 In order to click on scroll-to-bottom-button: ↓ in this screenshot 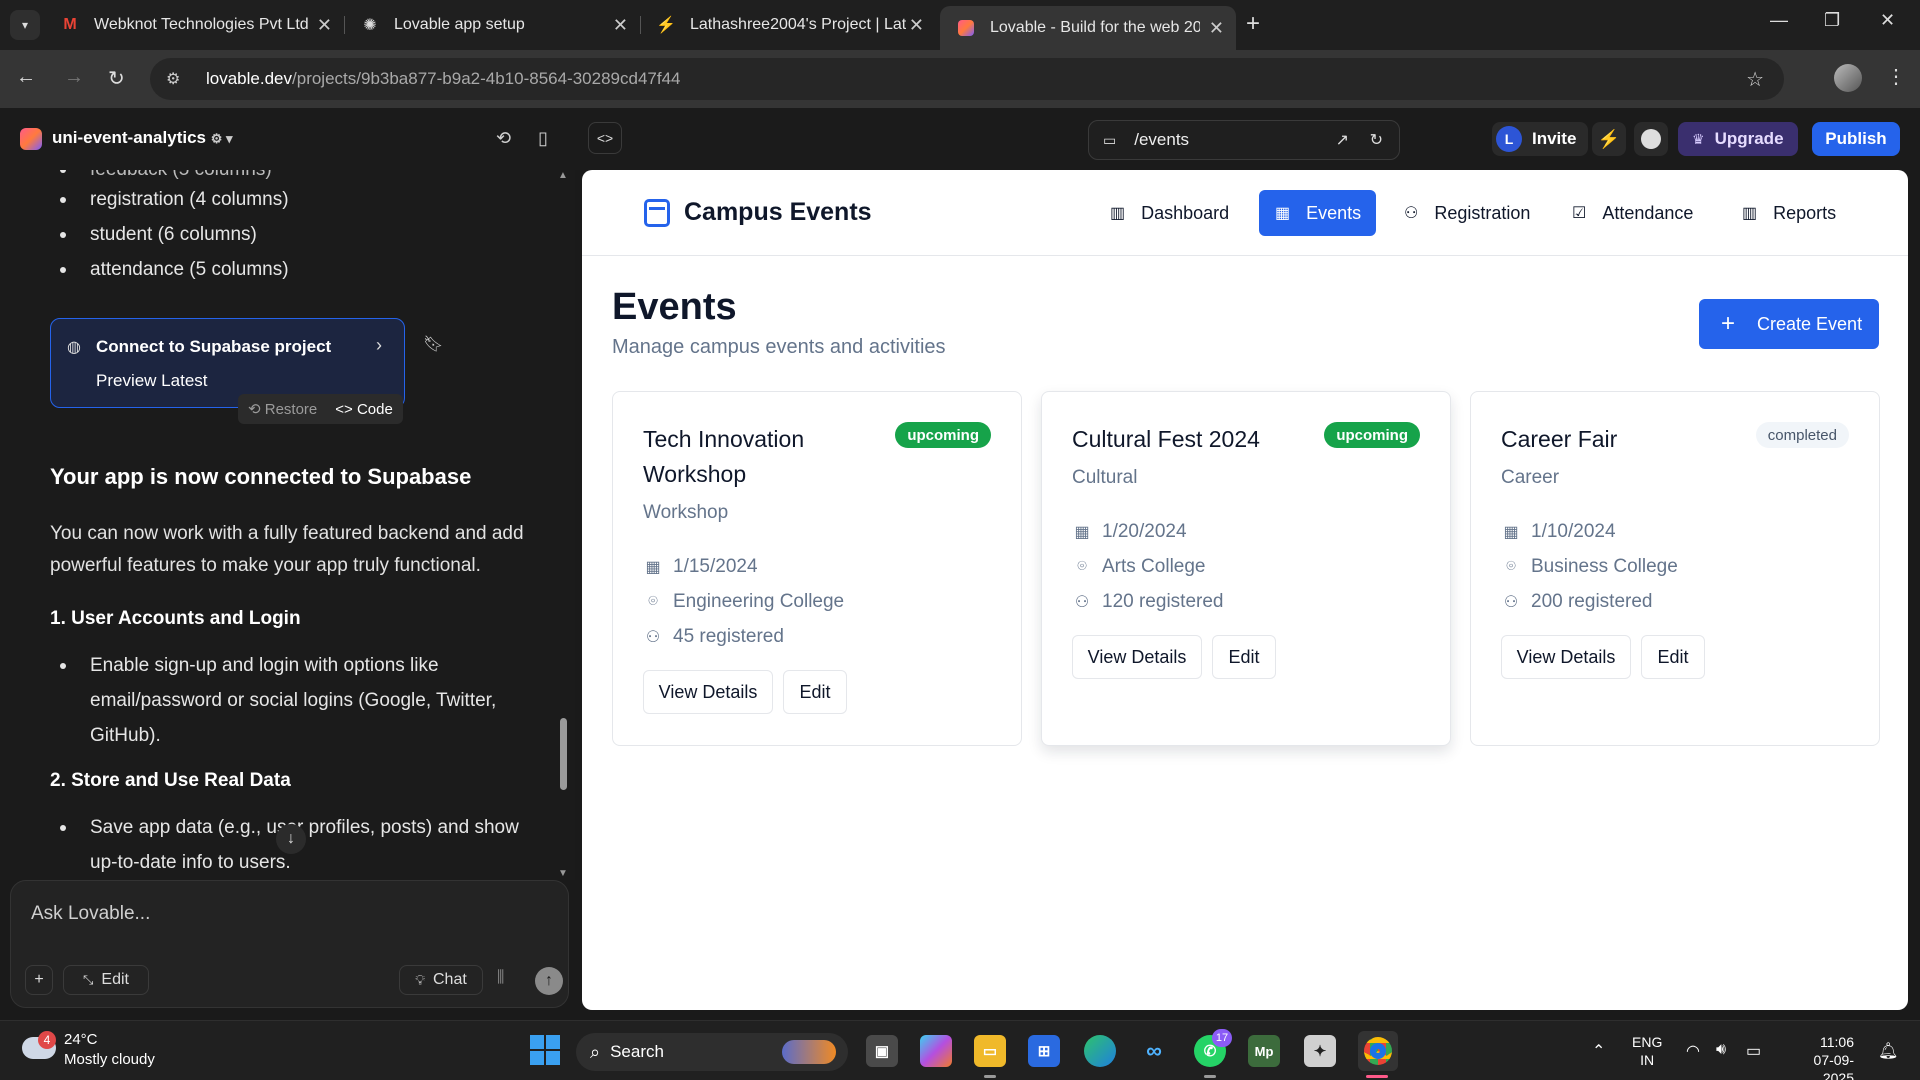, I will do `click(291, 839)`.